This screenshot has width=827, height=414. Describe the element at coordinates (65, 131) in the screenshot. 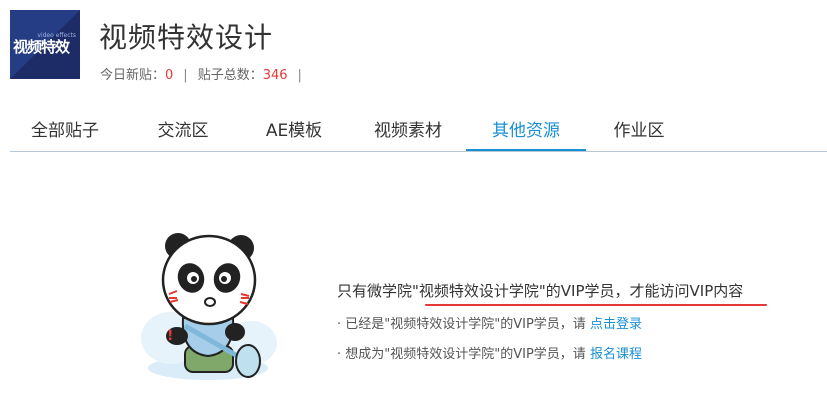

I see `tab-all-posts: 全部贴子` at that location.